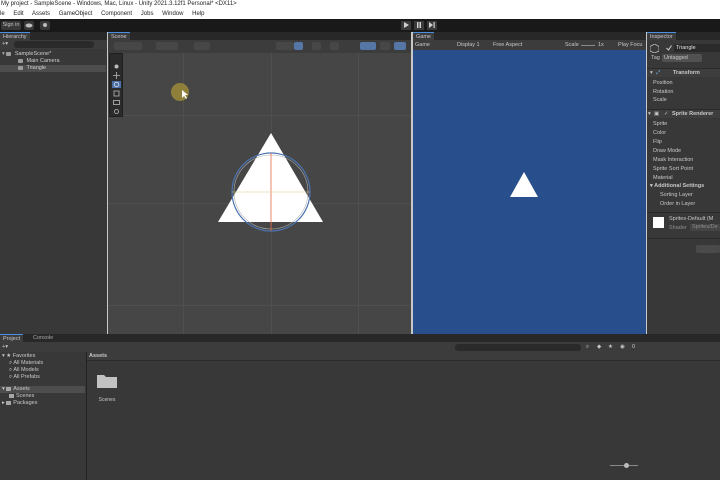  Describe the element at coordinates (682, 58) in the screenshot. I see `tag-dropdown: Untagged` at that location.